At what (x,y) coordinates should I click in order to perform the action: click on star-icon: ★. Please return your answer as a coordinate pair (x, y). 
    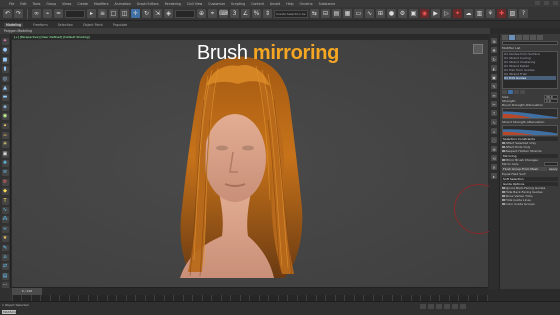
    Looking at the image, I should click on (5, 239).